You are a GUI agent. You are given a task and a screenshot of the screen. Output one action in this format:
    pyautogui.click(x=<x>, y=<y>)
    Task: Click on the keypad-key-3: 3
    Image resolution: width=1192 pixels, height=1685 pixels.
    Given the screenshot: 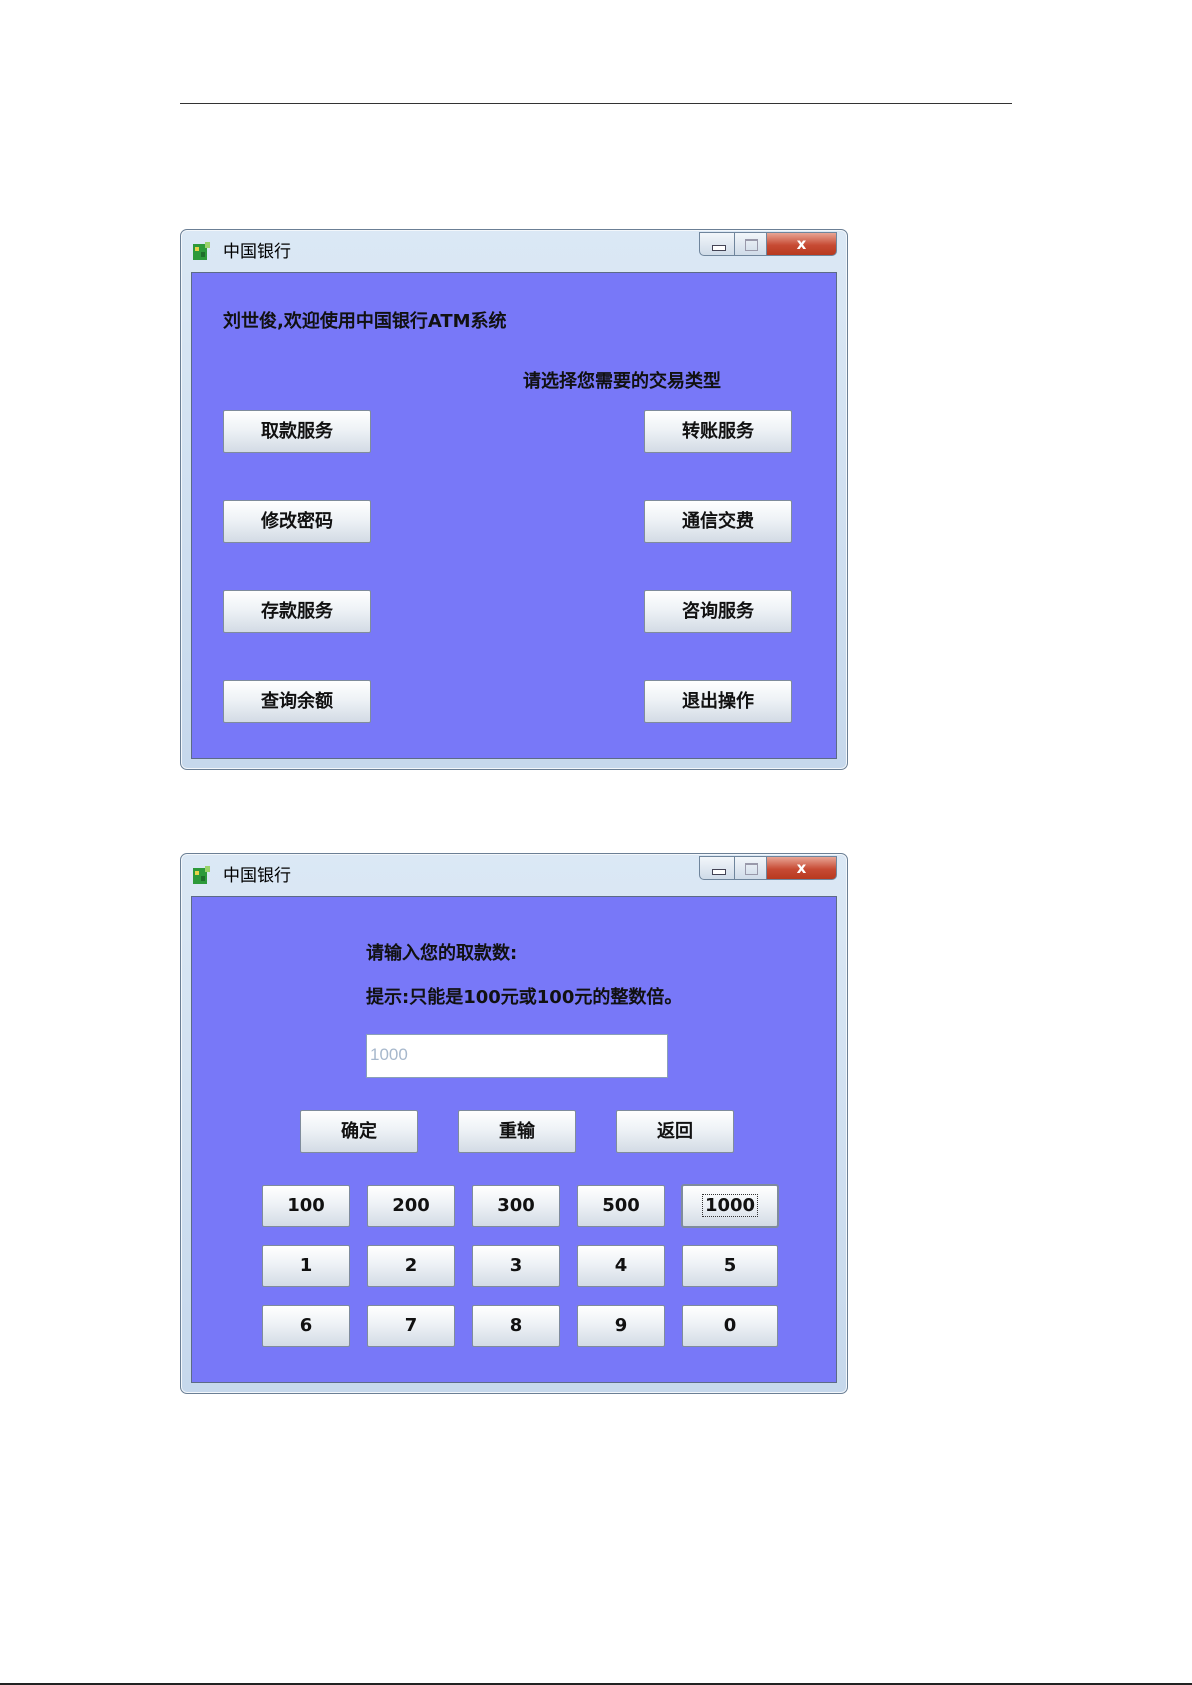 What is the action you would take?
    pyautogui.click(x=516, y=1266)
    